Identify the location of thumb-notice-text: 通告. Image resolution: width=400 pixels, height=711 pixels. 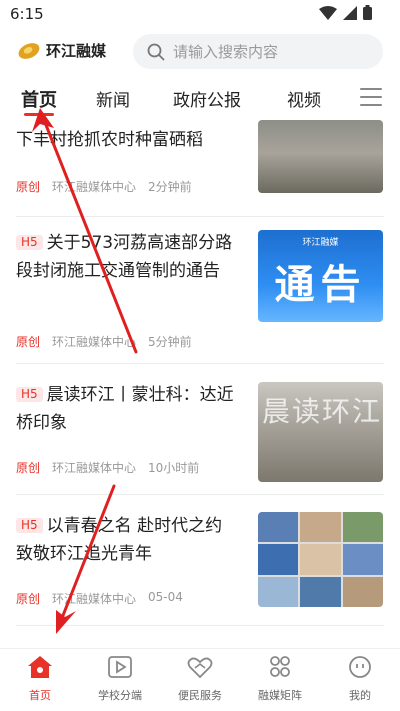
(320, 285).